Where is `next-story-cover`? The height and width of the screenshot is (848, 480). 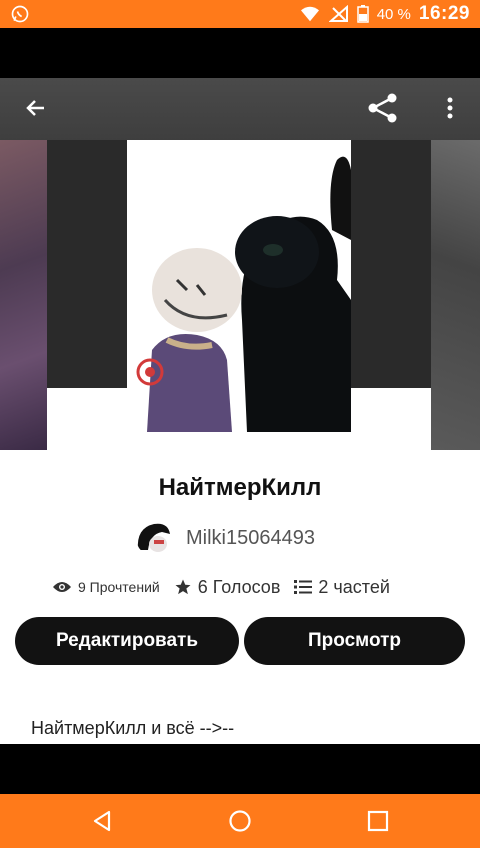
next-story-cover is located at coordinates (455, 295).